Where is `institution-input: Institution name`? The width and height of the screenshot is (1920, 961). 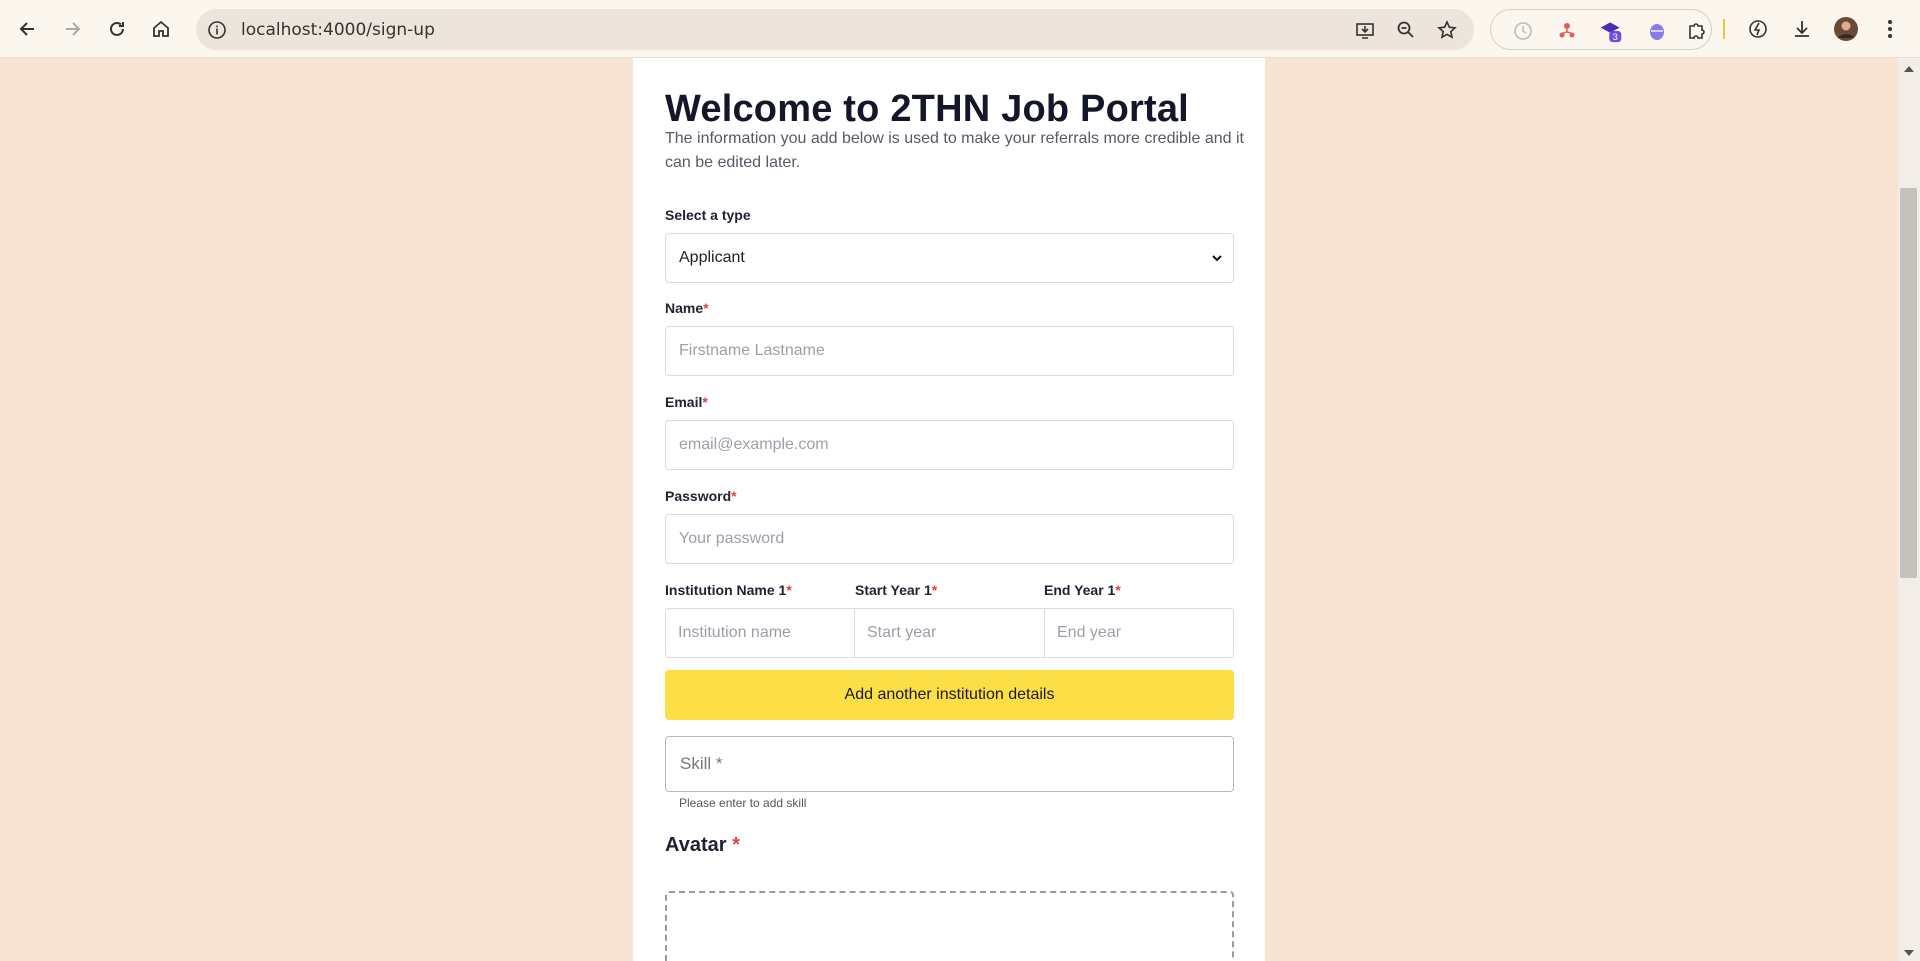
institution-input: Institution name is located at coordinates (760, 633).